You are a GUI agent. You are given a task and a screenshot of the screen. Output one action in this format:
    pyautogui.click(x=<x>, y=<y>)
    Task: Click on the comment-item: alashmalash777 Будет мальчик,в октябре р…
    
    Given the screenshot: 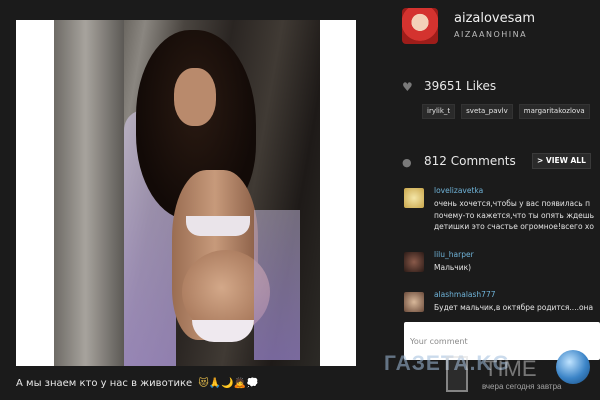 What is the action you would take?
    pyautogui.click(x=500, y=304)
    